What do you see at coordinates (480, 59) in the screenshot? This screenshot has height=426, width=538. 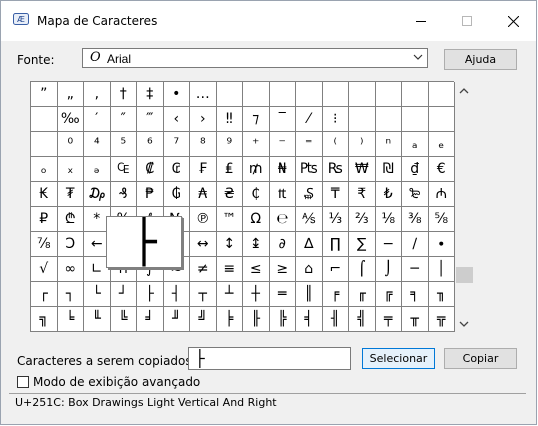 I see `help-button: Ajuda` at bounding box center [480, 59].